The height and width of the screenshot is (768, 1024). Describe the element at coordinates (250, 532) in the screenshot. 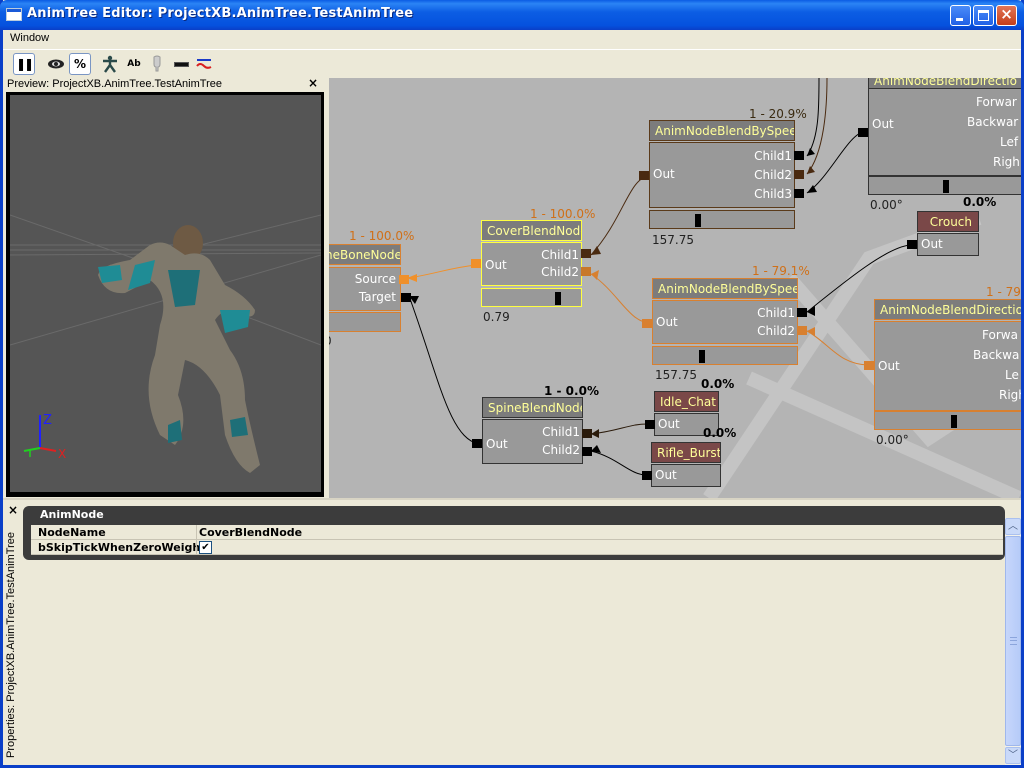

I see `property-value-nodename: CoverBlendNode` at that location.